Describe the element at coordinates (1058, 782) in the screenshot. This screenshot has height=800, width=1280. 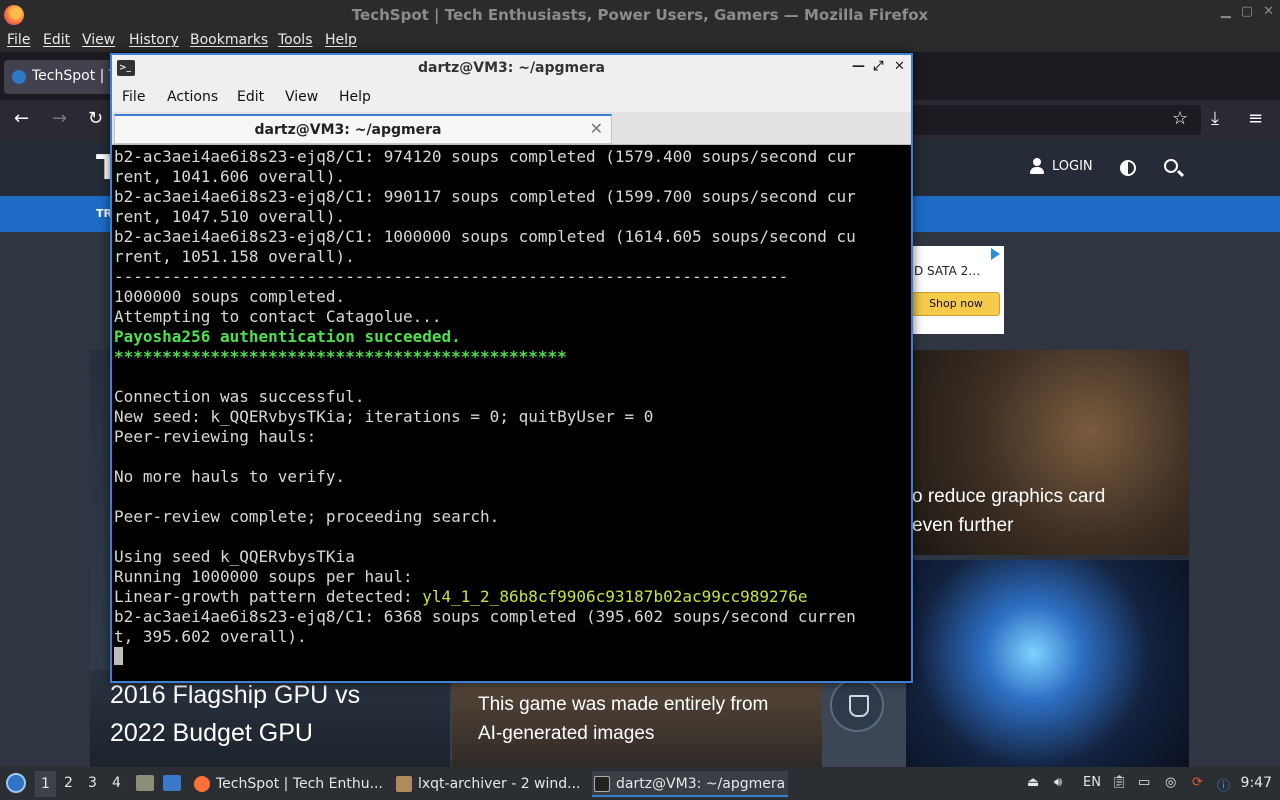
I see `volume-icon: 🔊︎` at that location.